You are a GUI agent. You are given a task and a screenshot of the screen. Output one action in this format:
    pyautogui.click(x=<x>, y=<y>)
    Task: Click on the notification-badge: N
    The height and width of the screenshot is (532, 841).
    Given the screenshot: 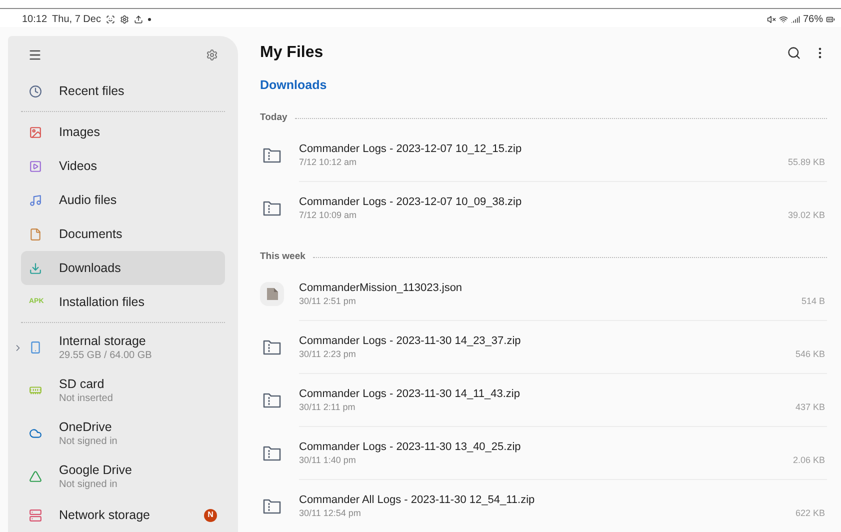 What is the action you would take?
    pyautogui.click(x=210, y=515)
    